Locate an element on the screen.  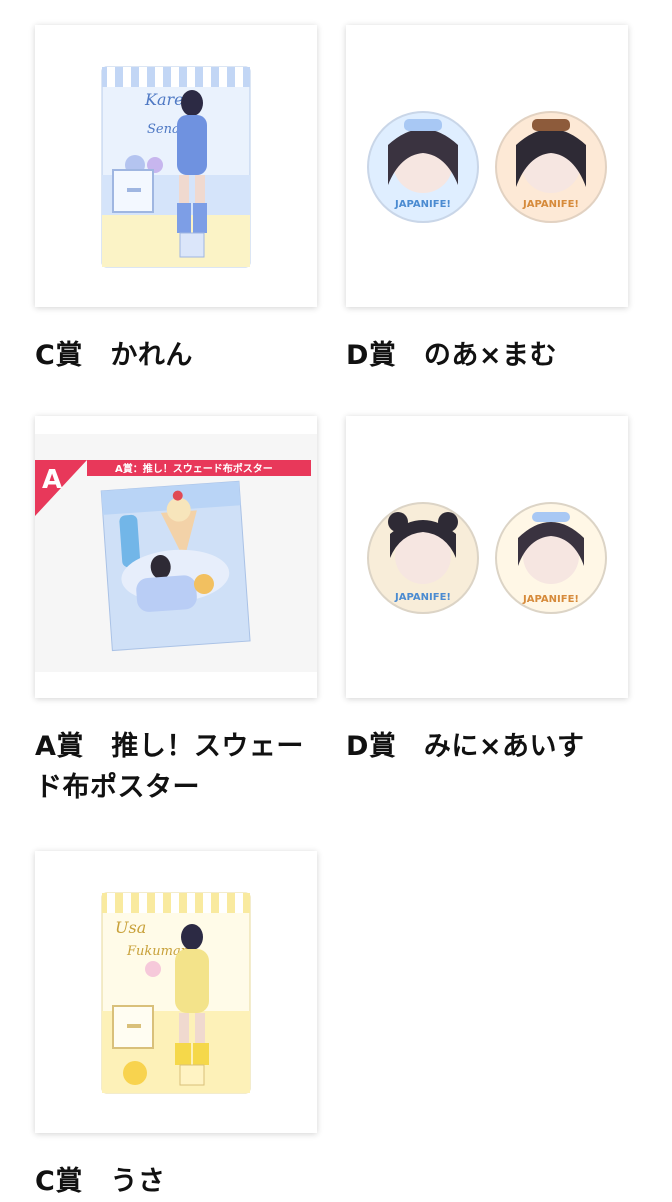
product-image: A A賞：推し！スウェード布ポスター is located at coordinates (176, 557).